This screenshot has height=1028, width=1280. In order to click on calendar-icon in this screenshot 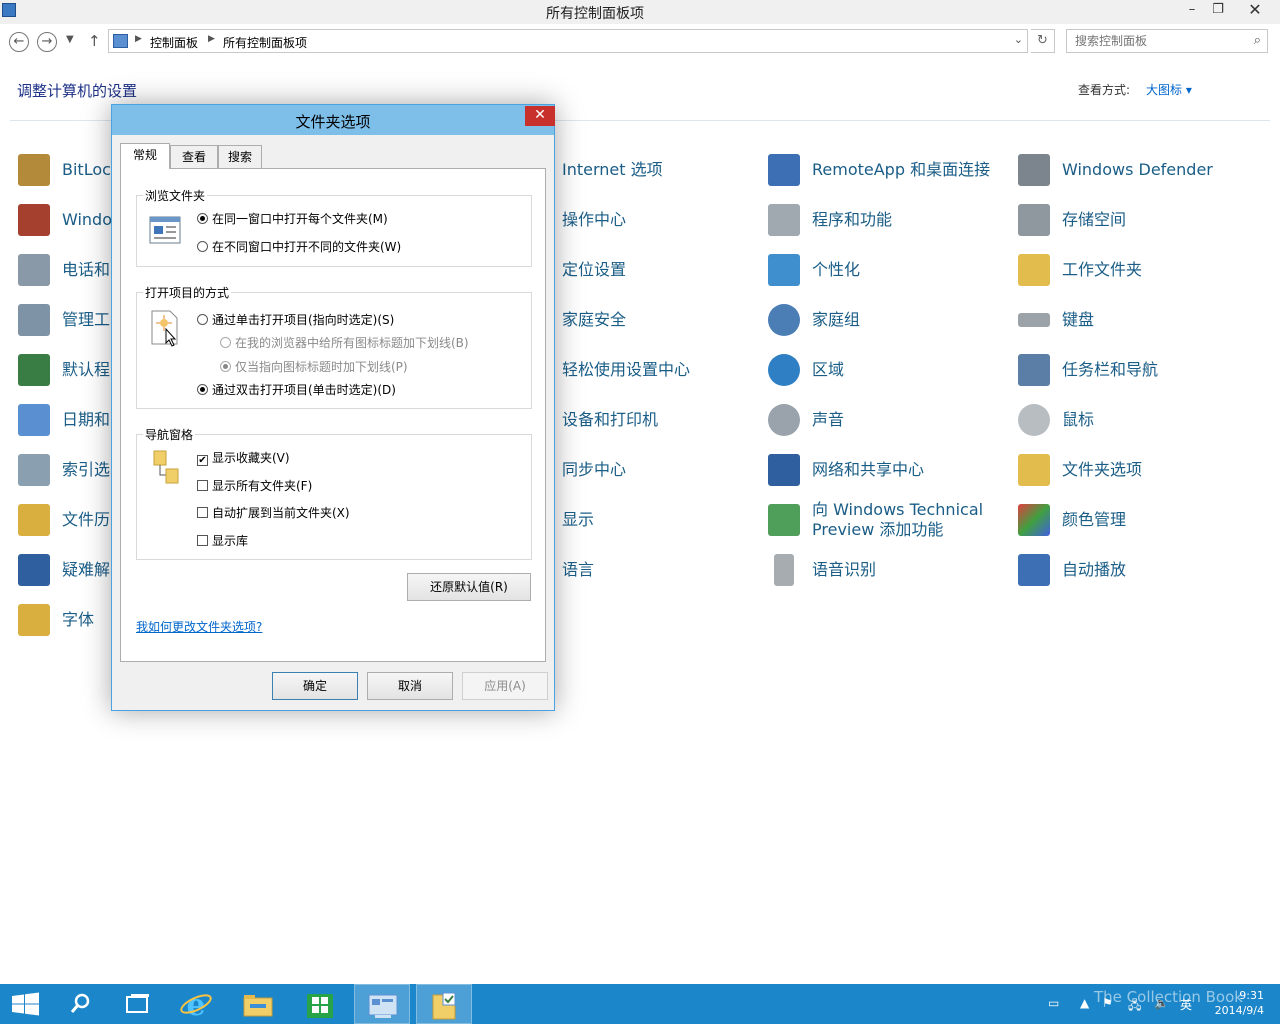, I will do `click(34, 420)`.